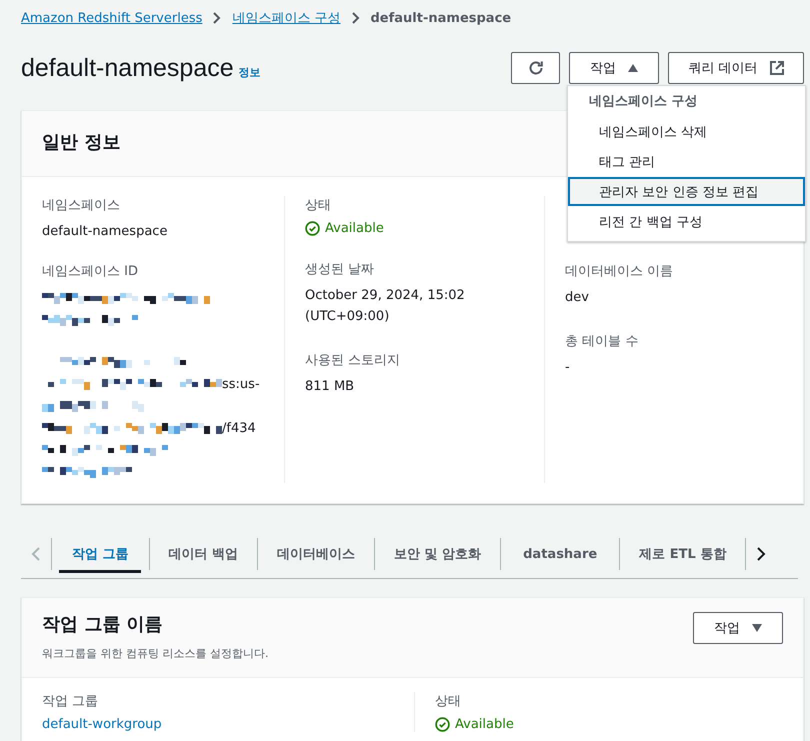  I want to click on field-label: 데이터베이스 이름, so click(619, 271).